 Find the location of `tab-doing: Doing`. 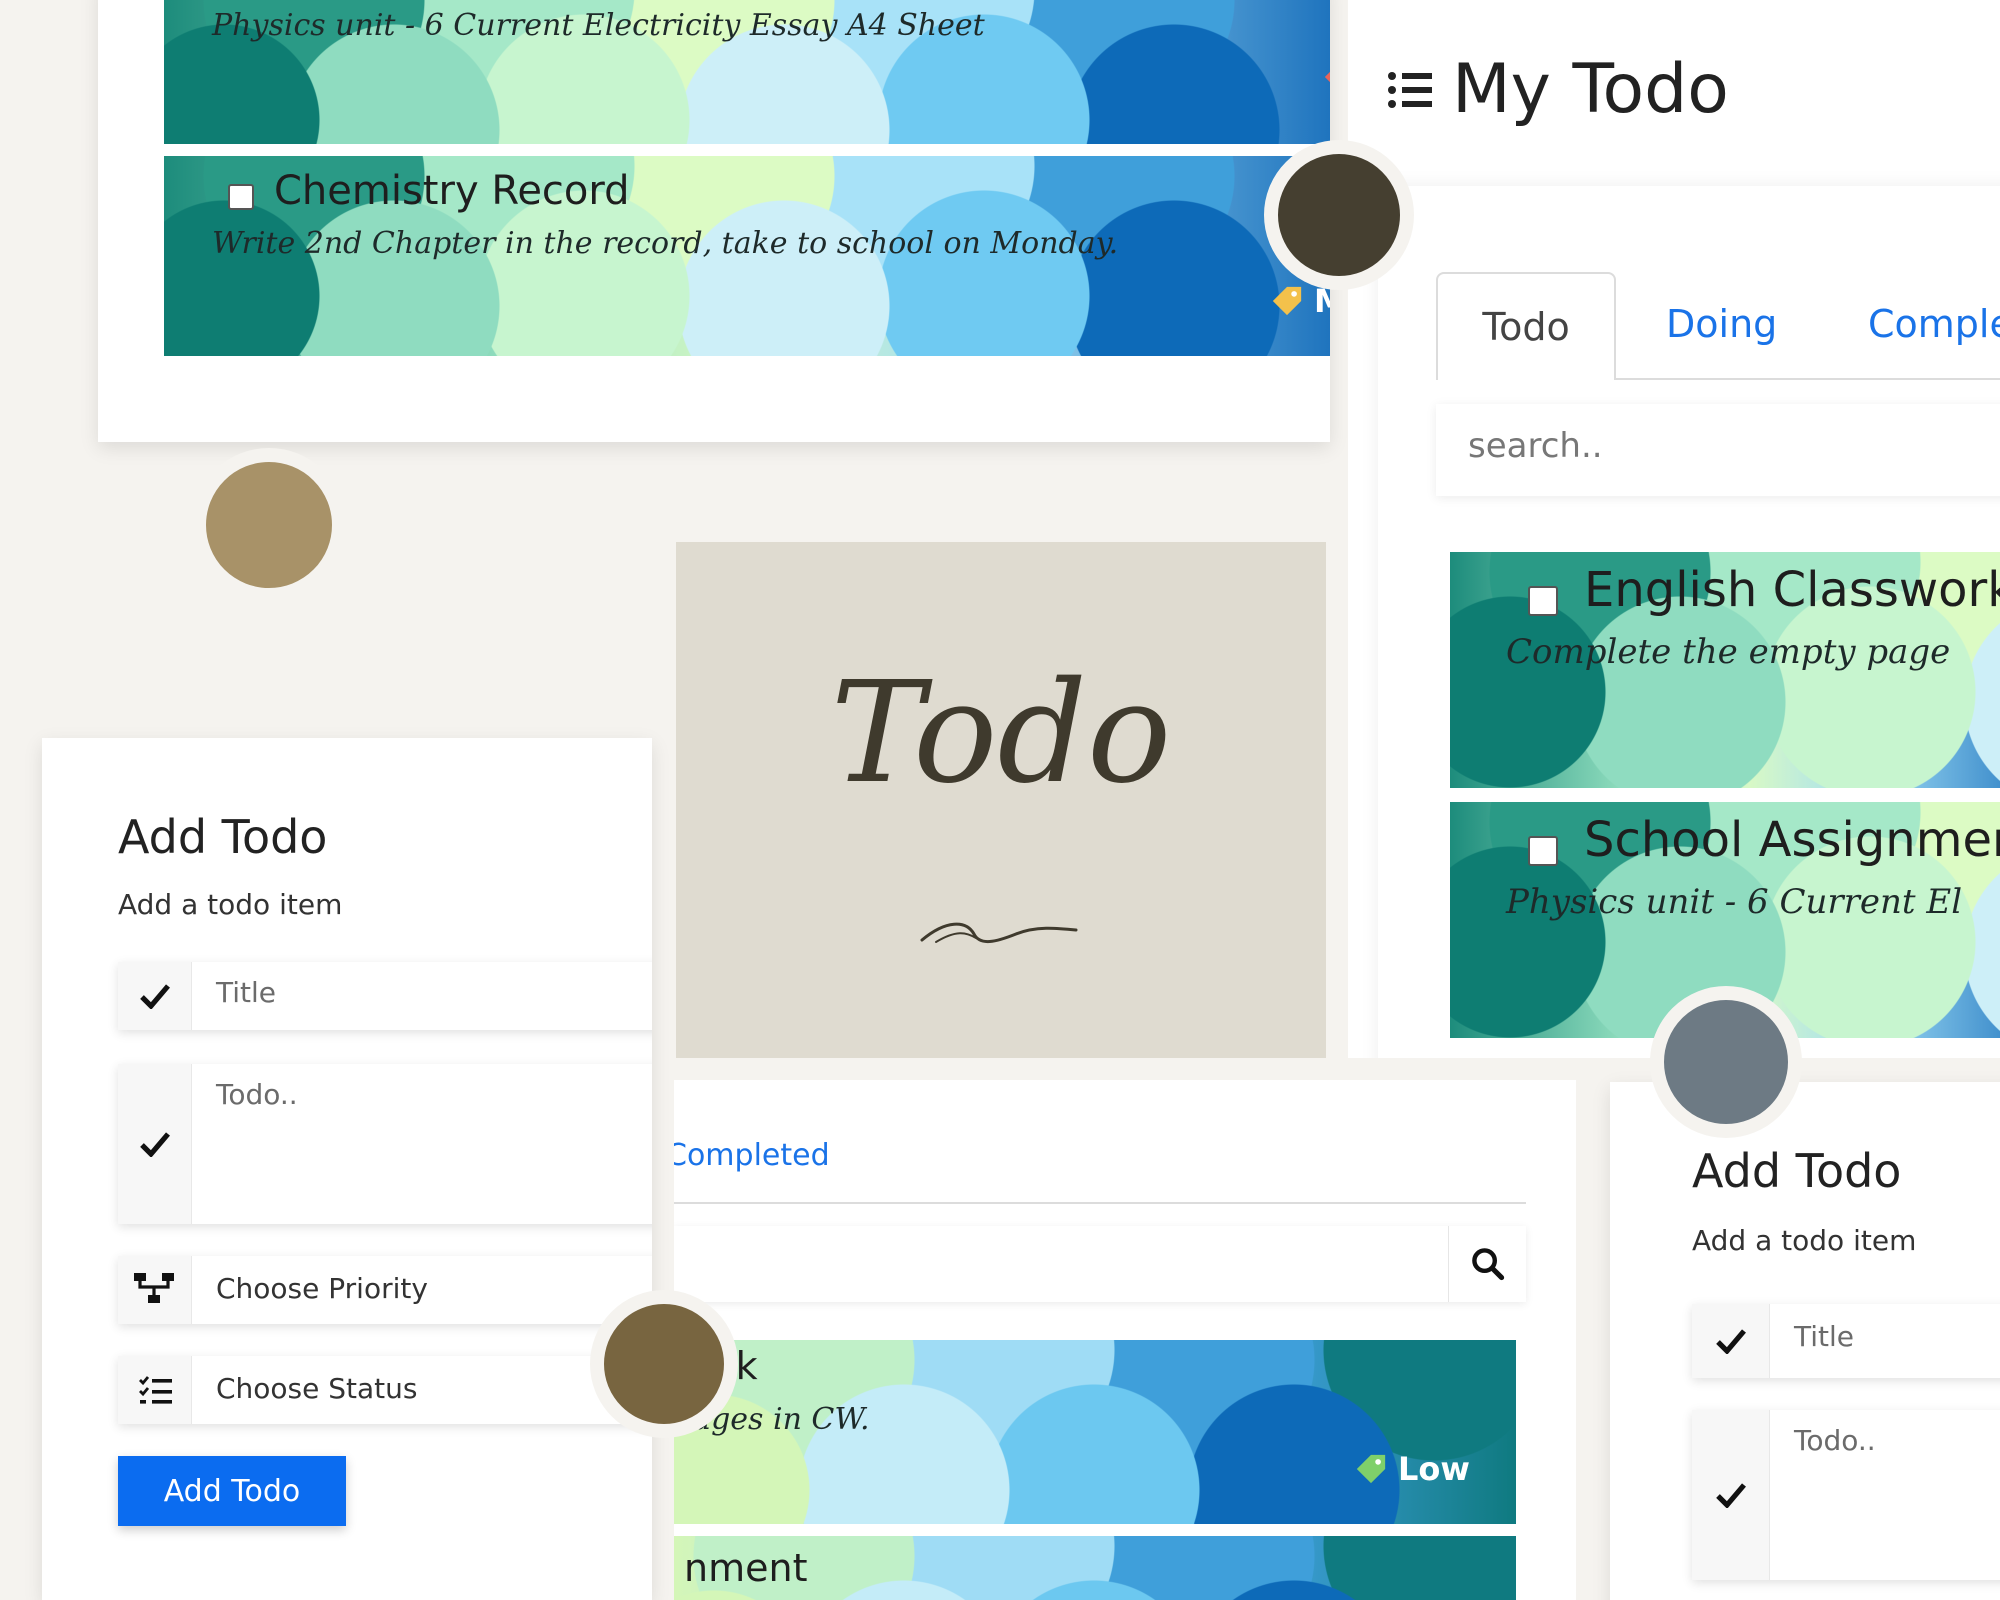

tab-doing: Doing is located at coordinates (1721, 324).